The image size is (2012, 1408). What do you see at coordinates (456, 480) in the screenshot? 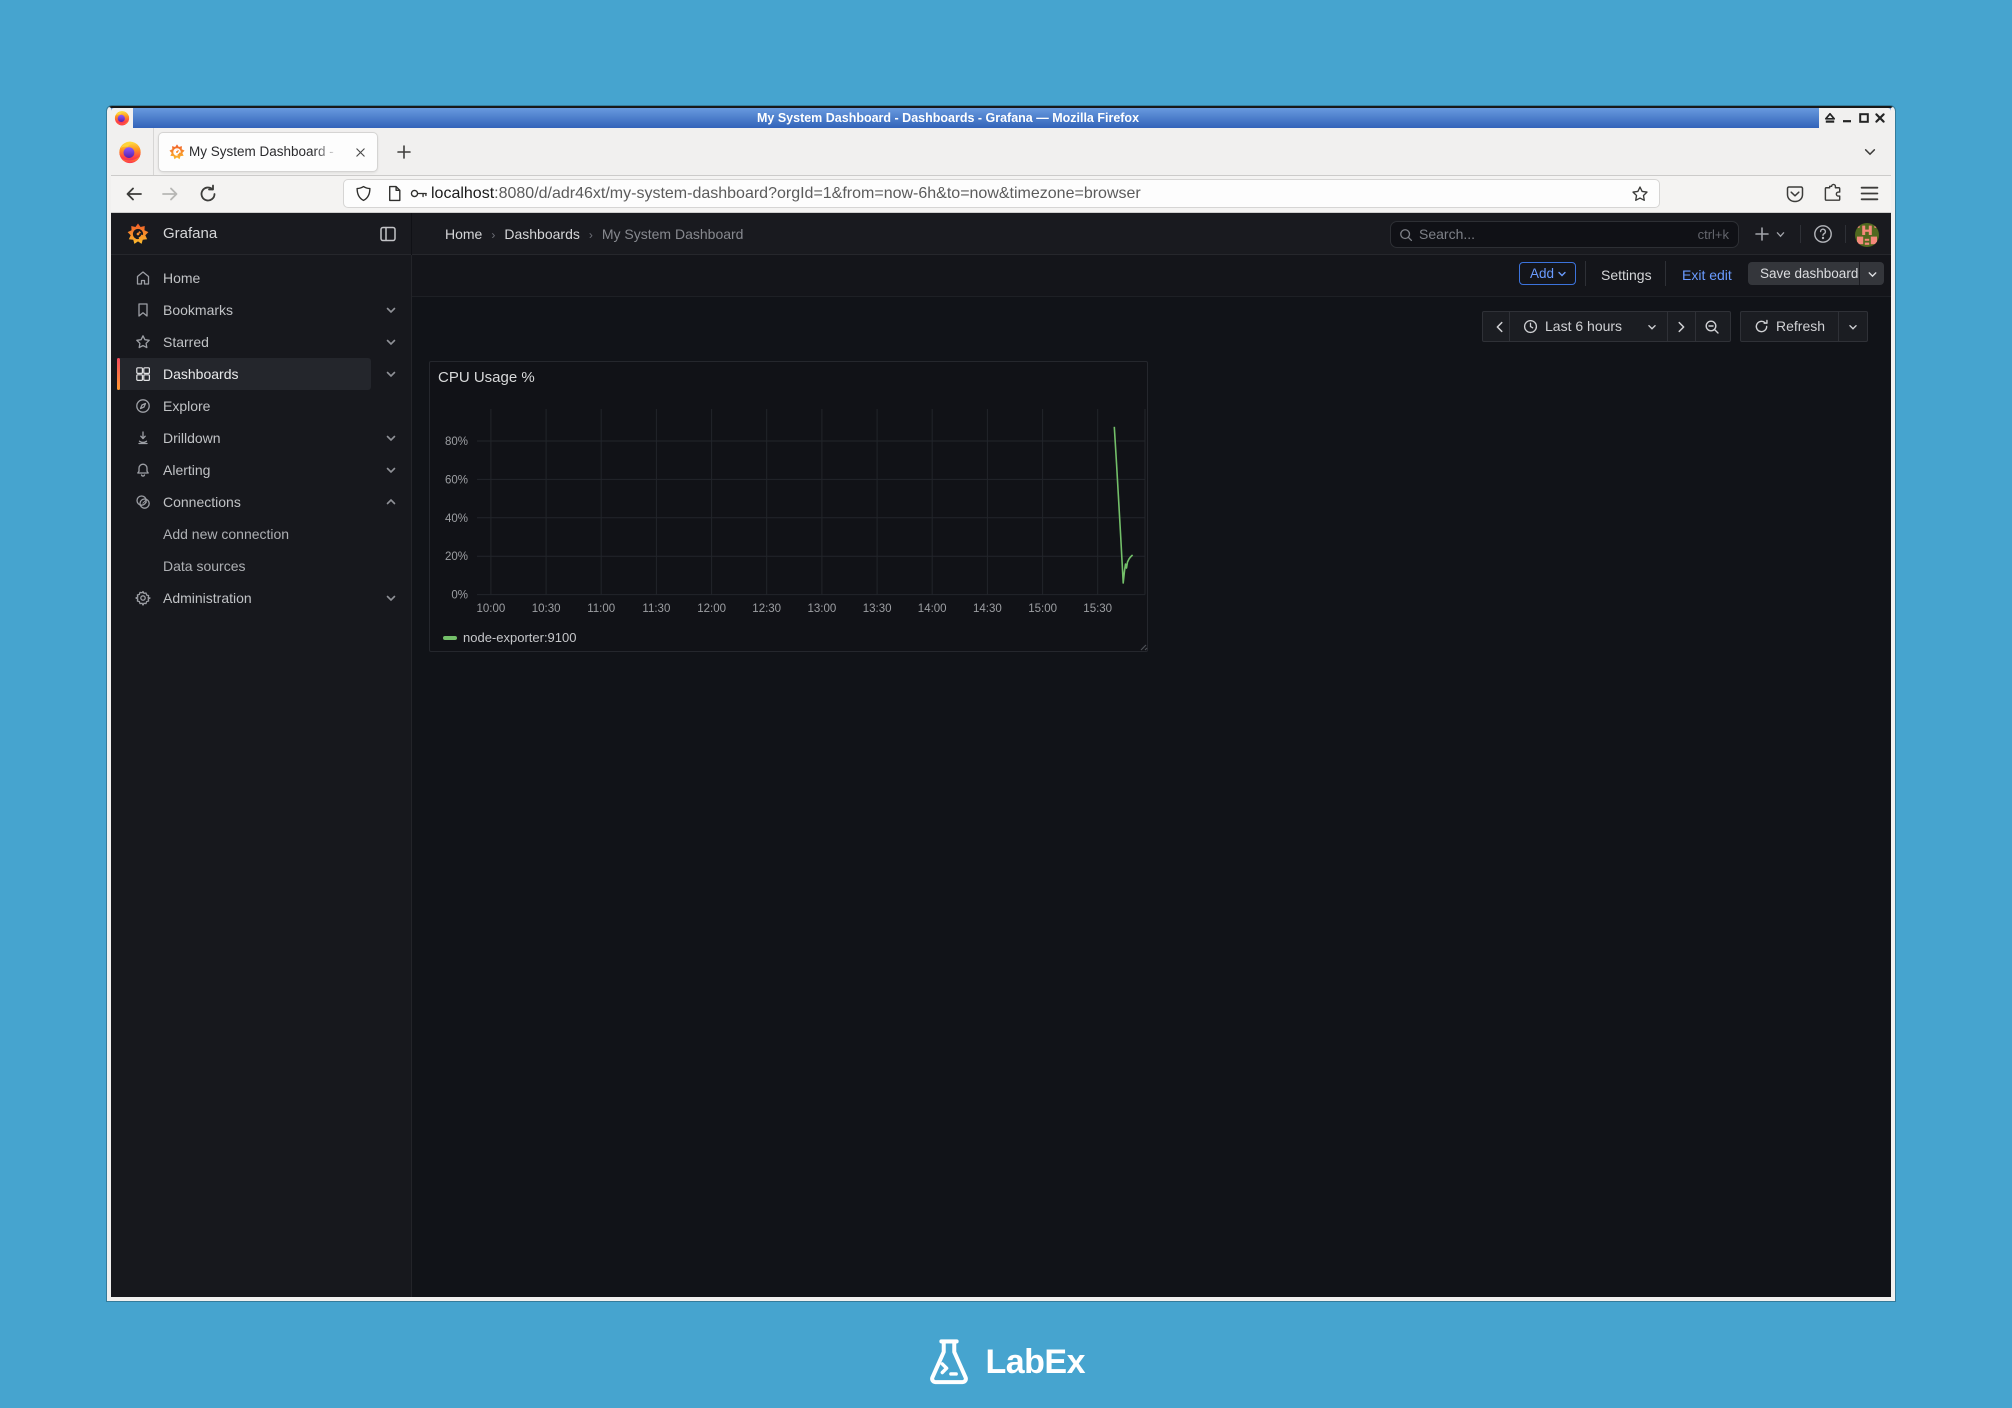
I see `svg-text: 60%` at bounding box center [456, 480].